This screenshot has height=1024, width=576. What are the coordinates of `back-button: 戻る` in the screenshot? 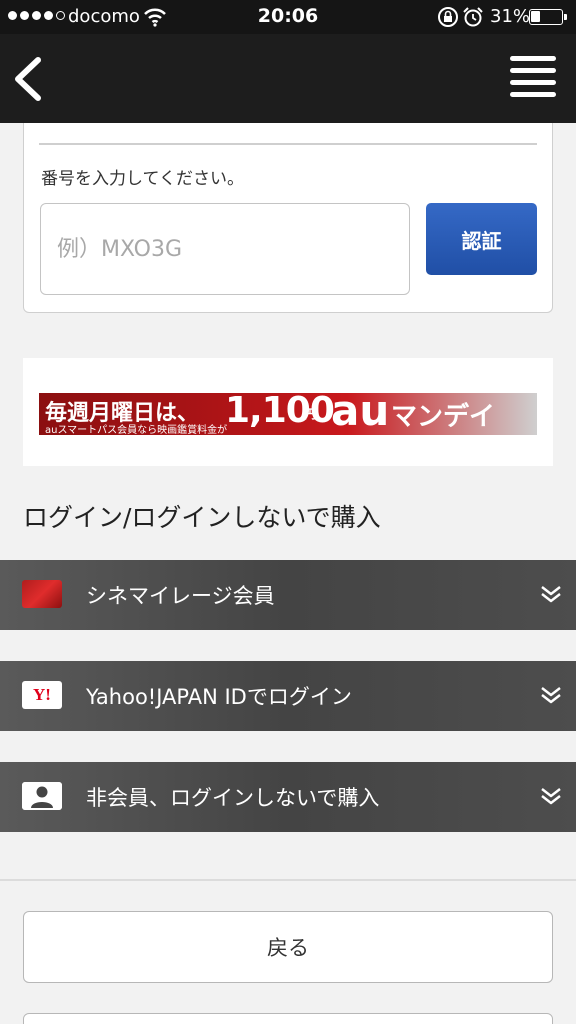 It's located at (288, 947).